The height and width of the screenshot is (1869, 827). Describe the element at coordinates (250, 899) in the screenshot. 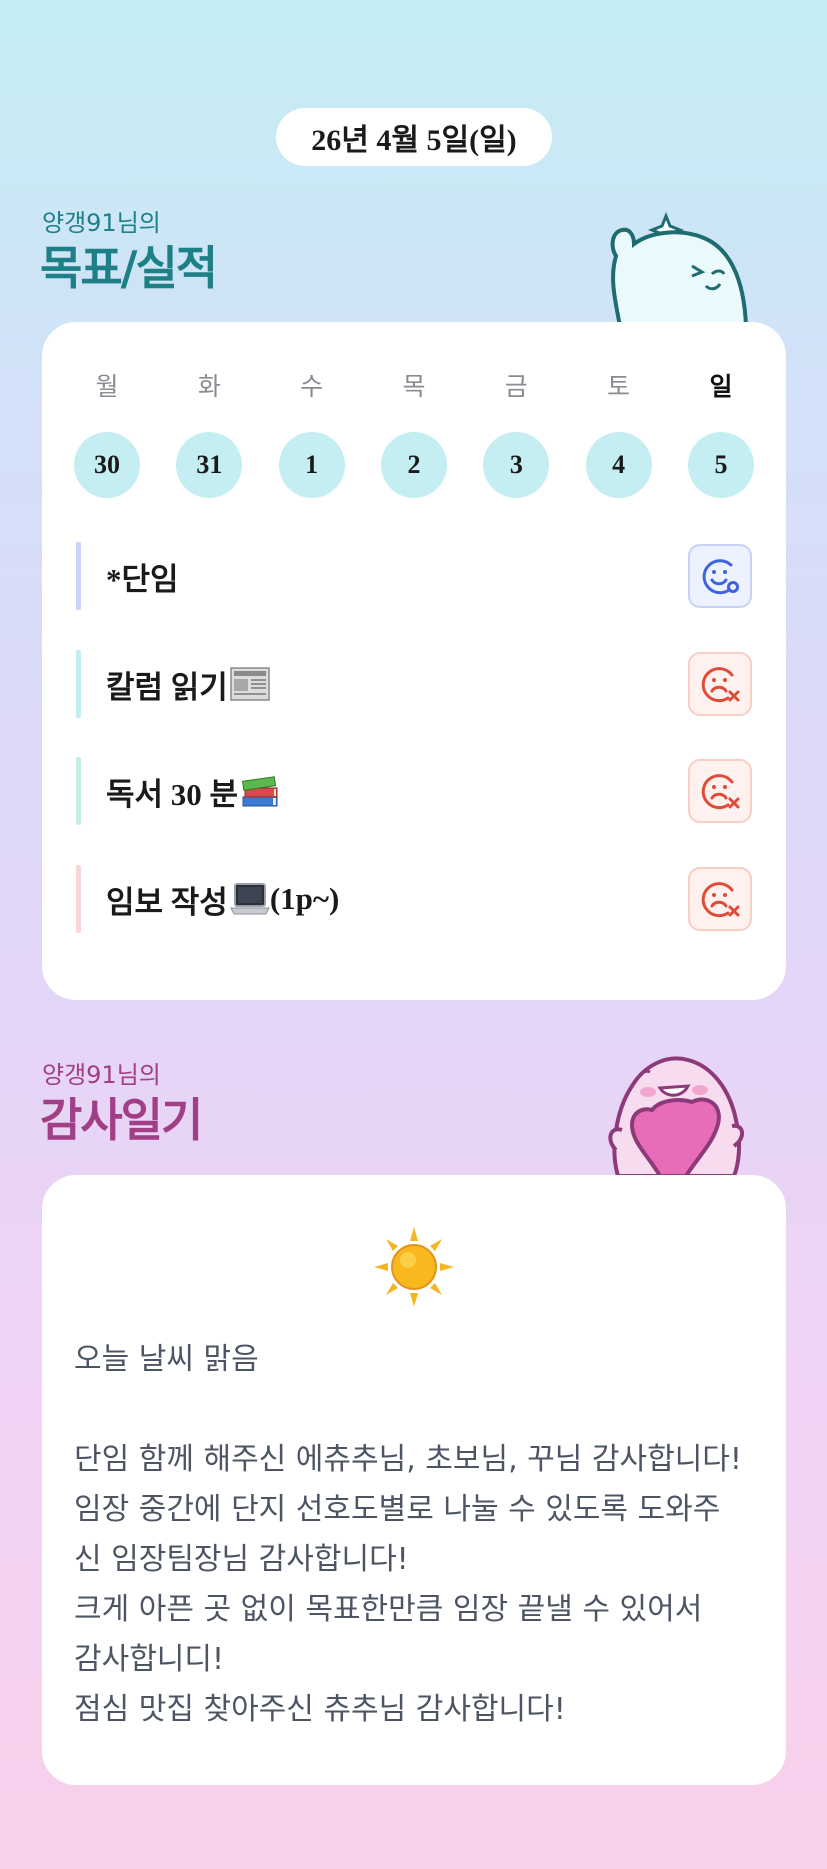

I see `laptop-icon` at that location.